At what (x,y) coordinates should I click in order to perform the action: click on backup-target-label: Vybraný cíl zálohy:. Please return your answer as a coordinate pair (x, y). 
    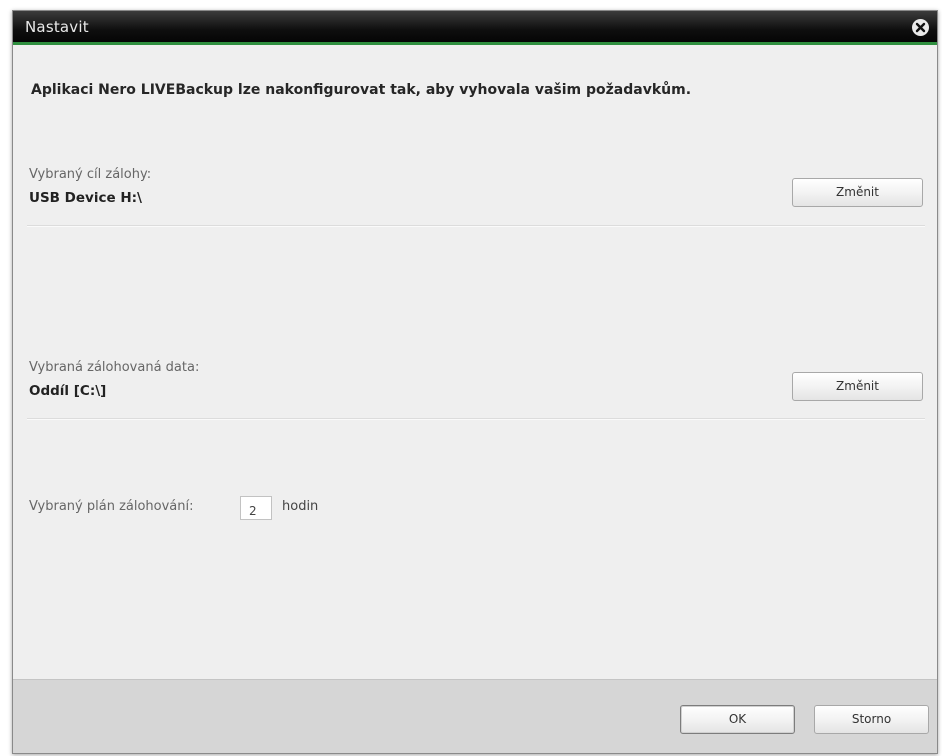
    Looking at the image, I should click on (90, 174).